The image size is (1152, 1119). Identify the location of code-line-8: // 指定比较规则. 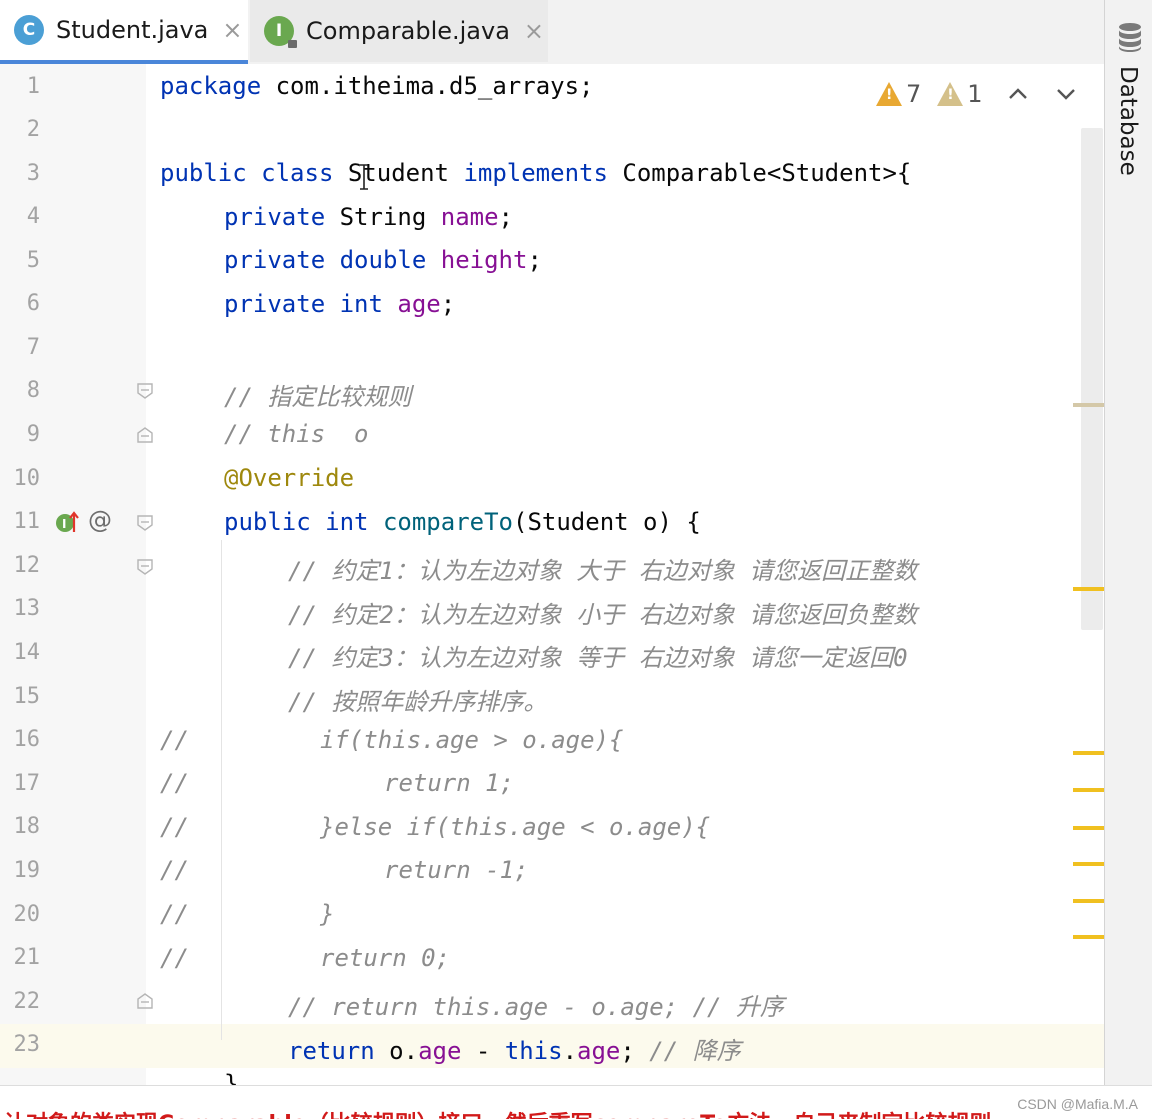
(318, 397).